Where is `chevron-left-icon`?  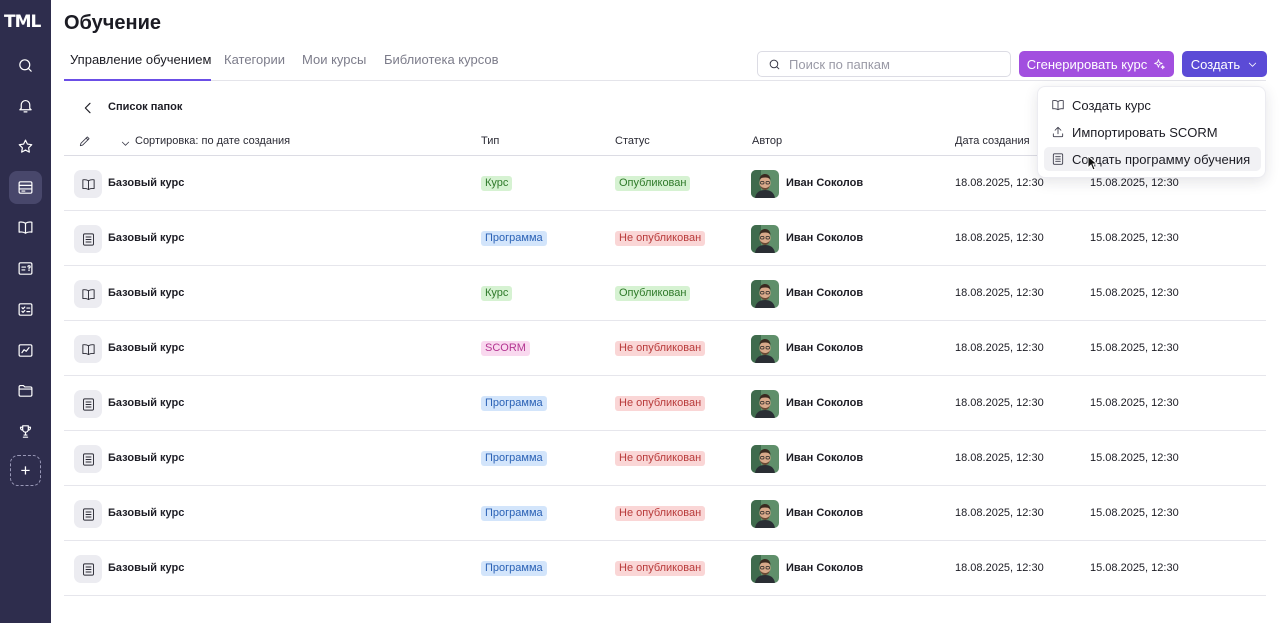 chevron-left-icon is located at coordinates (87, 108).